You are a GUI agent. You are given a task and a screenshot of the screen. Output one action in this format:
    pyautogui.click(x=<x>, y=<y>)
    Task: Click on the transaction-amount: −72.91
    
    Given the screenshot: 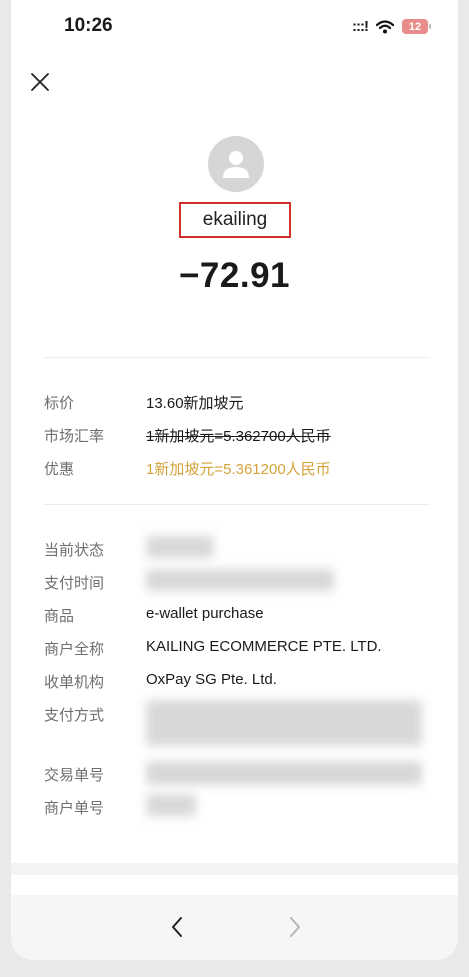 What is the action you would take?
    pyautogui.click(x=234, y=275)
    